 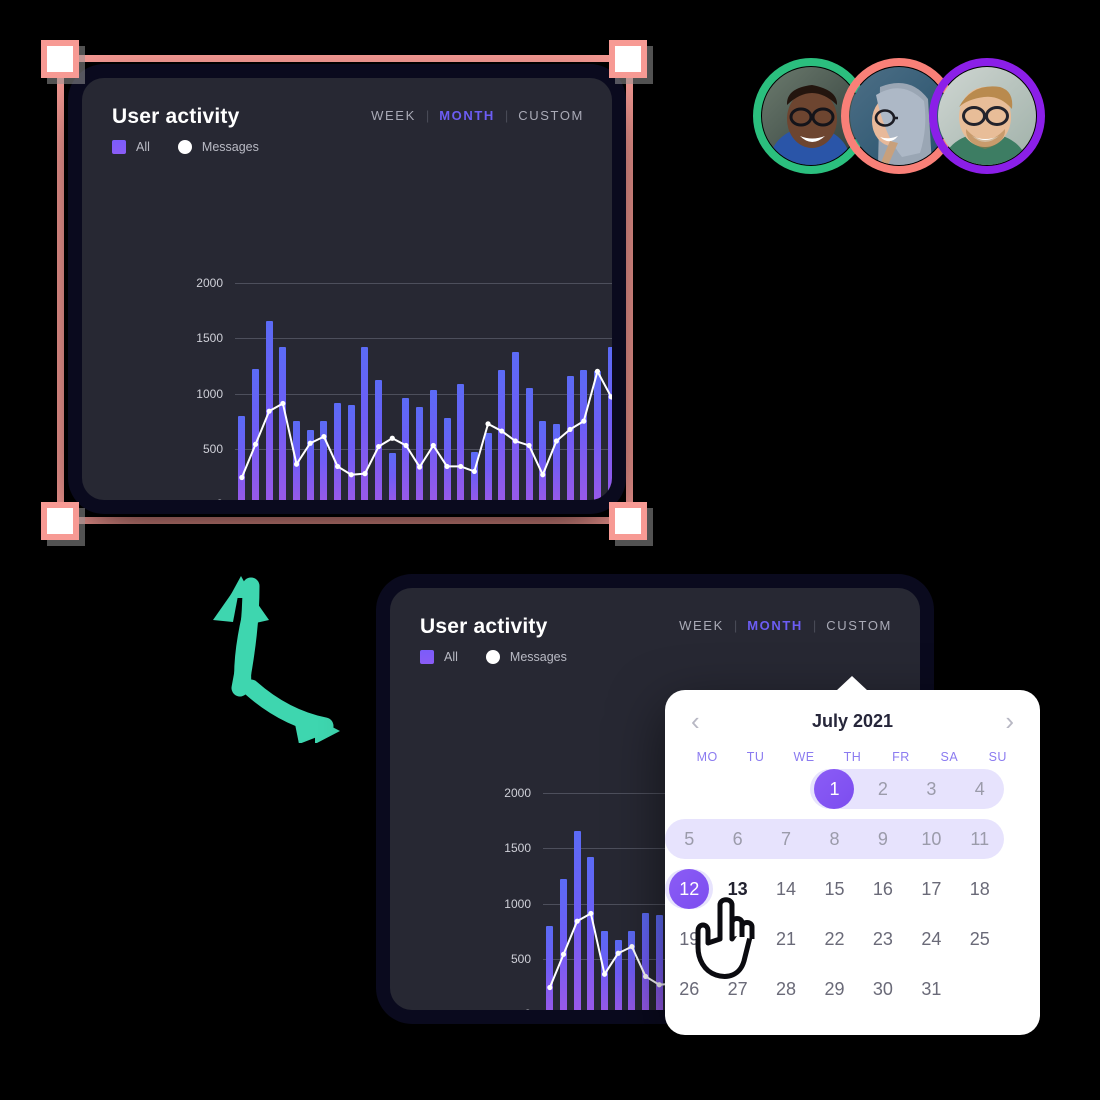 I want to click on tab-custom-2: CUSTOM, so click(x=859, y=625).